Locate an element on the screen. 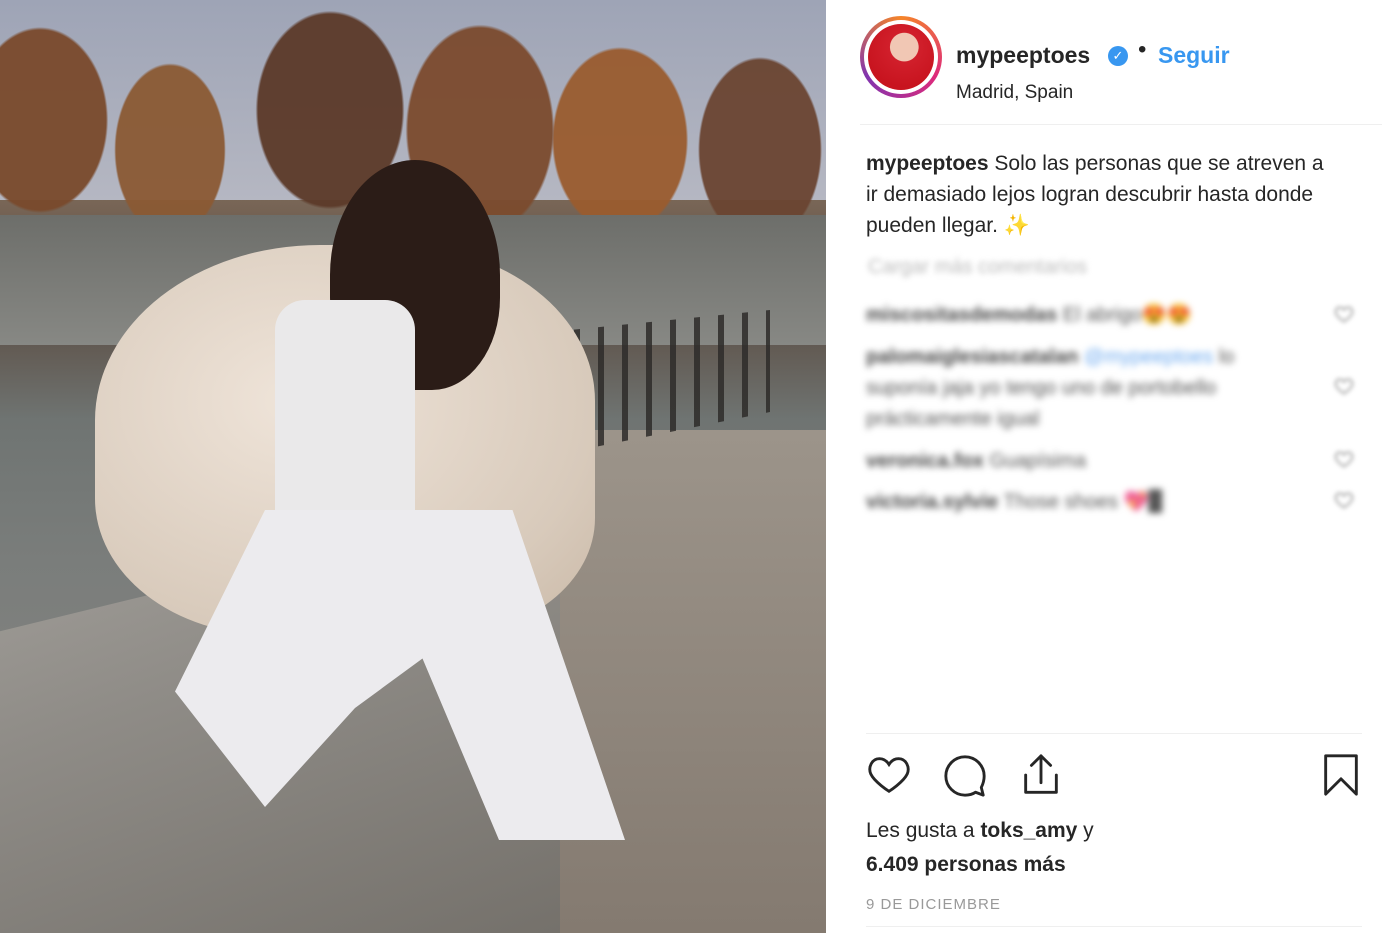  avatar-frame is located at coordinates (901, 57).